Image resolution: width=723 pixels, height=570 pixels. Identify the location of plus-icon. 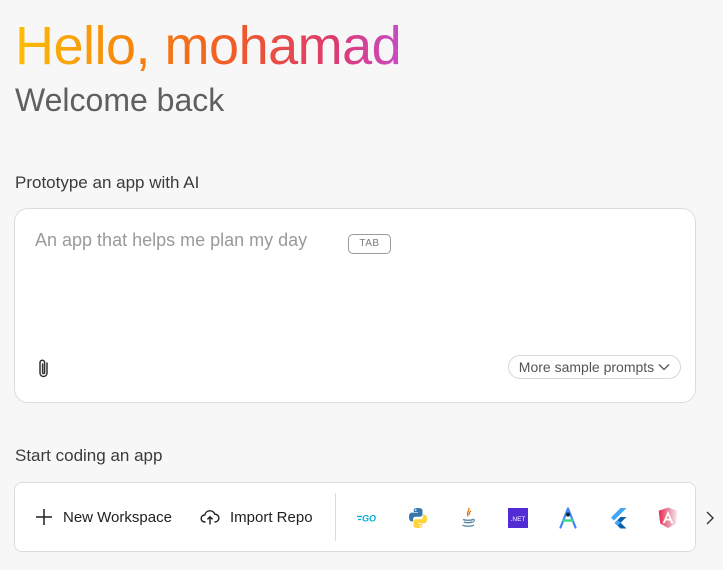
(44, 517).